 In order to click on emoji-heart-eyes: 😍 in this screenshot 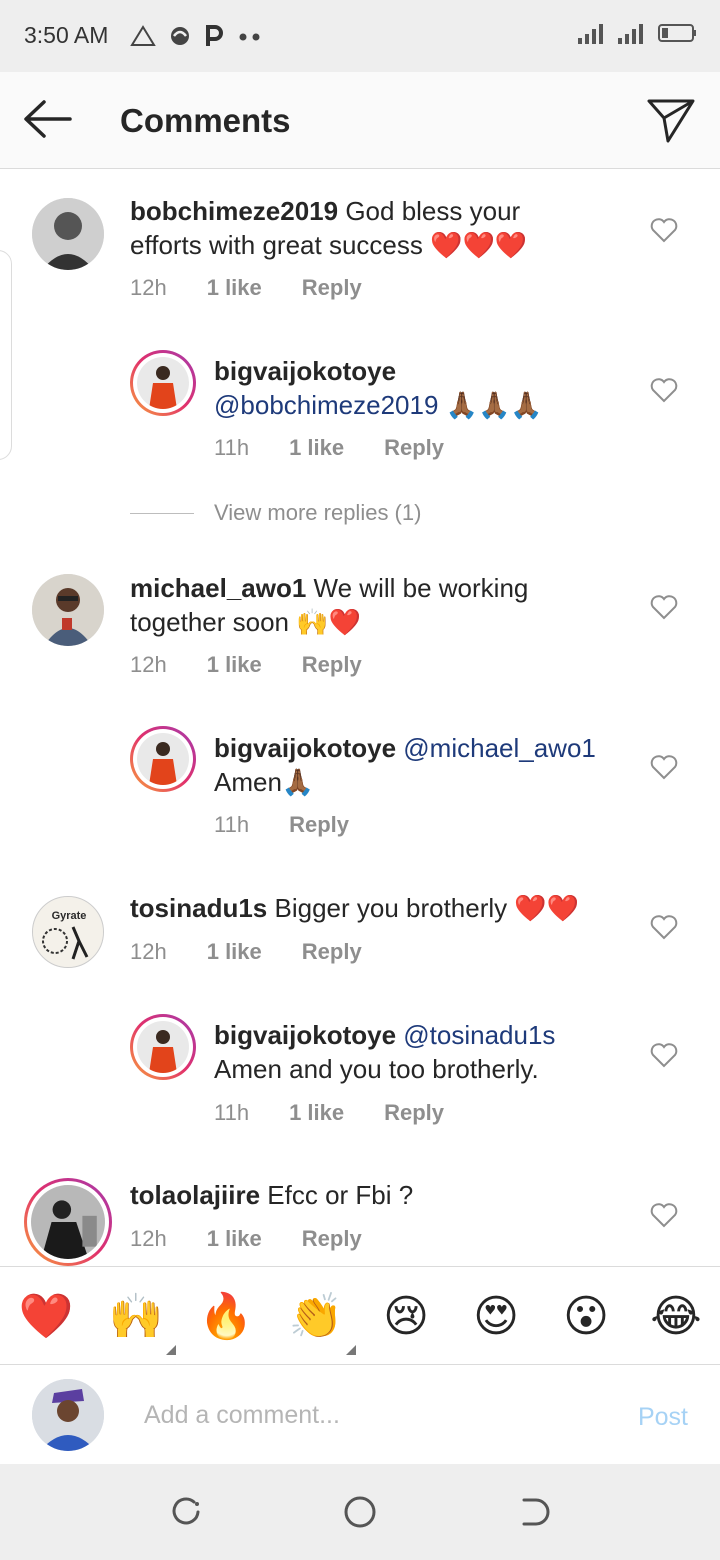, I will do `click(496, 1317)`.